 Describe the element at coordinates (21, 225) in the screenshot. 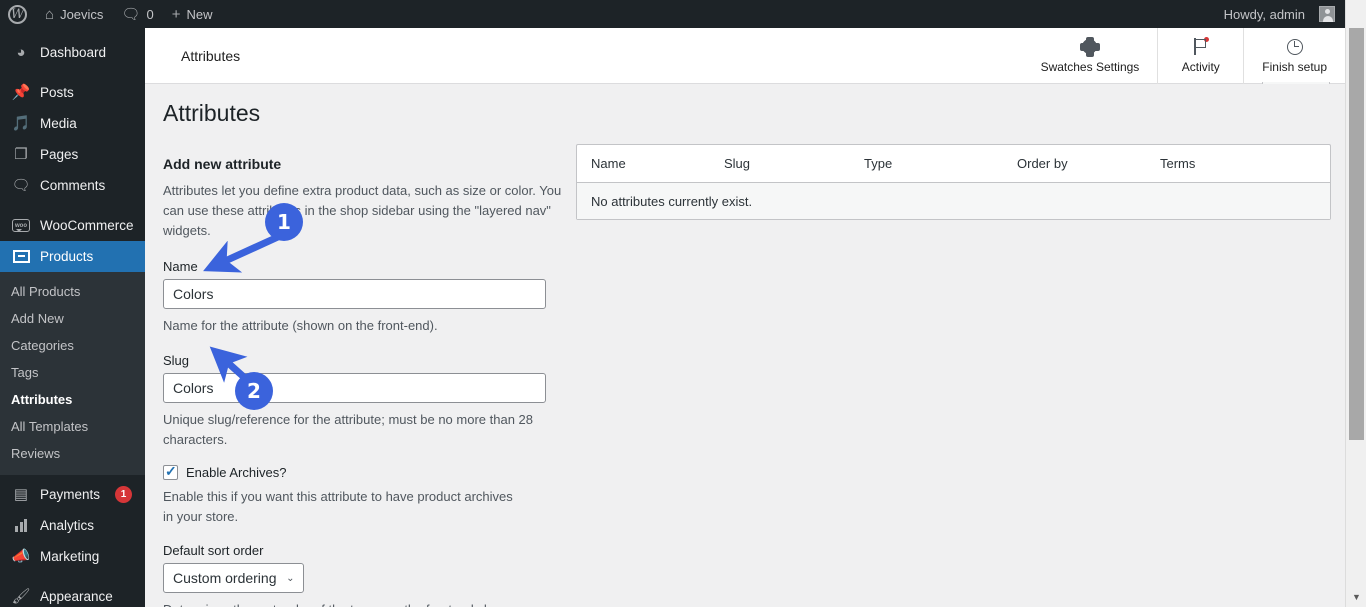

I see `woocommerce-icon: woo` at that location.